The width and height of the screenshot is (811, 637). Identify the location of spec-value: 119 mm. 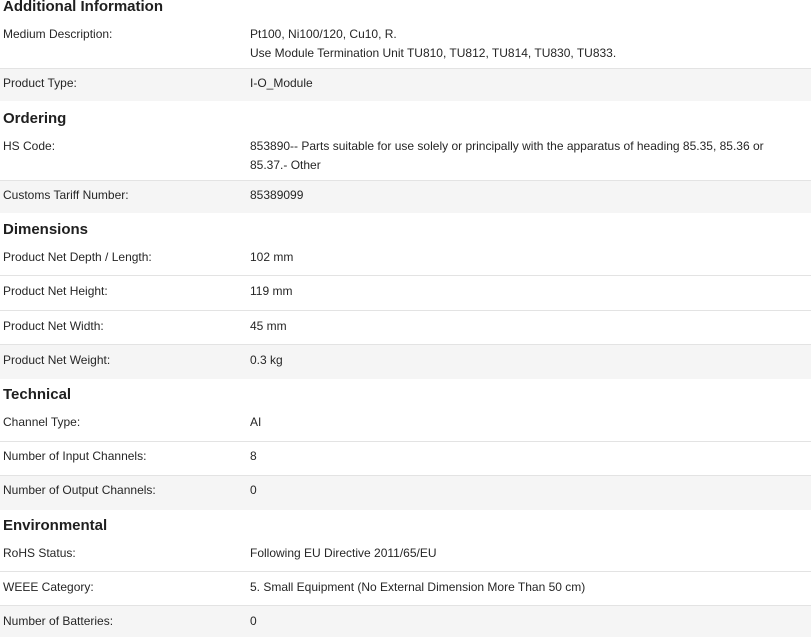
(271, 291).